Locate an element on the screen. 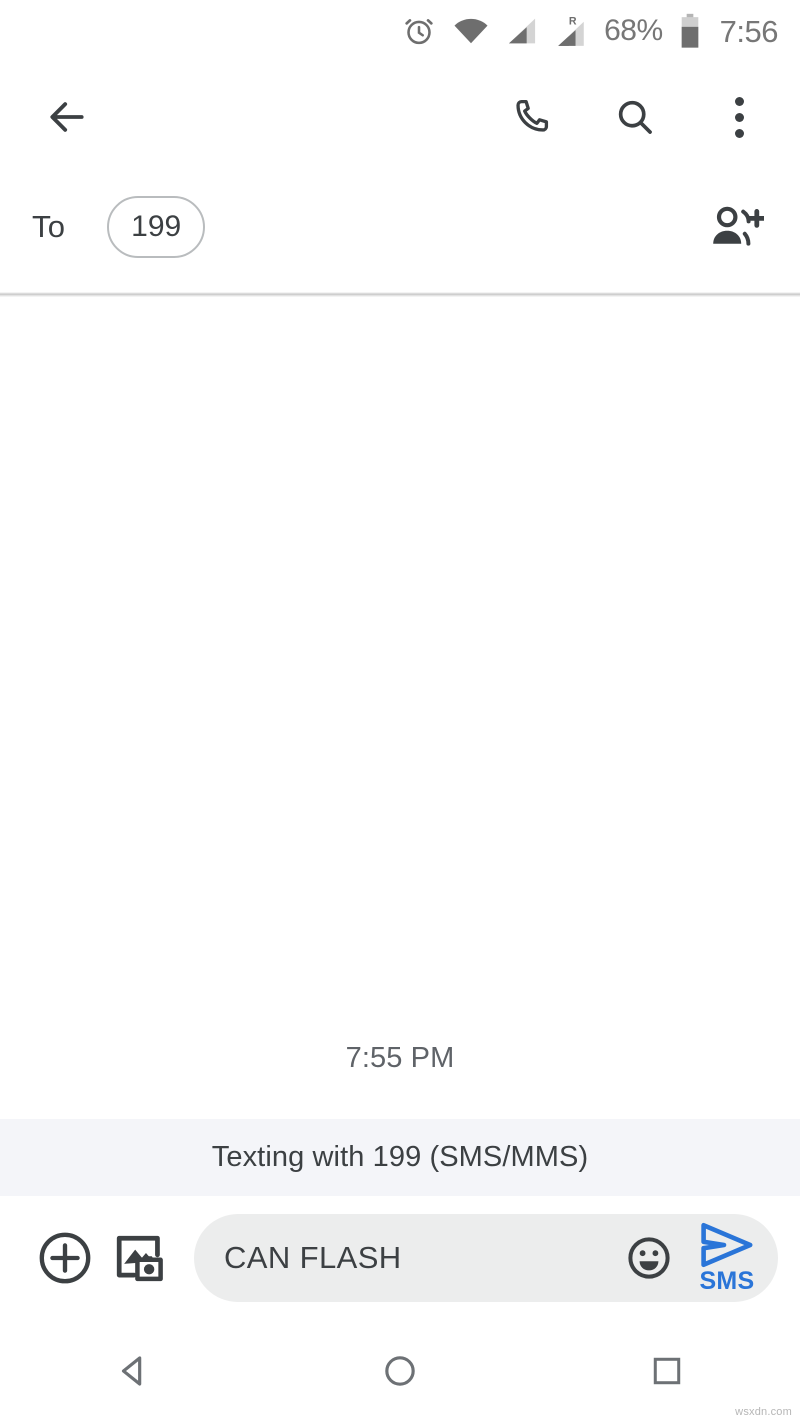 The width and height of the screenshot is (800, 1422). nav-home-button is located at coordinates (400, 1371).